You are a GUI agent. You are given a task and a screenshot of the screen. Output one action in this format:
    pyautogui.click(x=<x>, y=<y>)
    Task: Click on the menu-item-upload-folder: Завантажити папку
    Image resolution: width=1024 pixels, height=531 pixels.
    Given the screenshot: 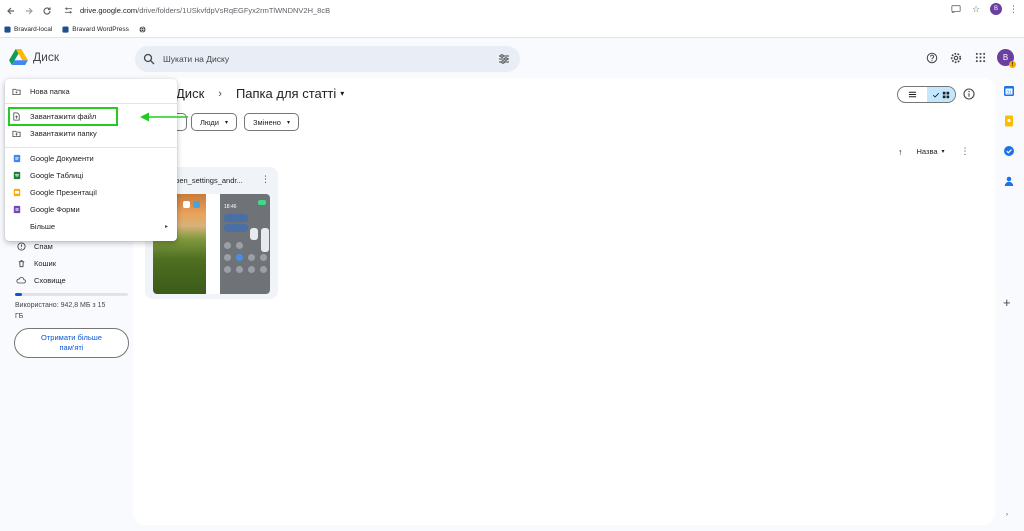 What is the action you would take?
    pyautogui.click(x=91, y=133)
    